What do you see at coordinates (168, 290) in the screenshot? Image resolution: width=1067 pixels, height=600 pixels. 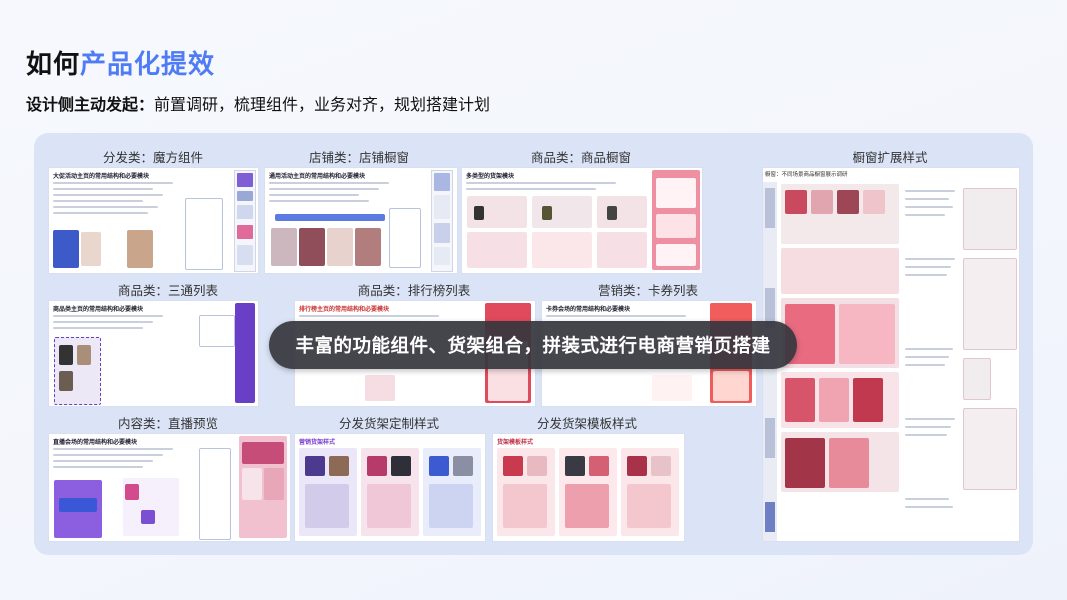 I see `section-caption-santong: 商品类：三通列表` at bounding box center [168, 290].